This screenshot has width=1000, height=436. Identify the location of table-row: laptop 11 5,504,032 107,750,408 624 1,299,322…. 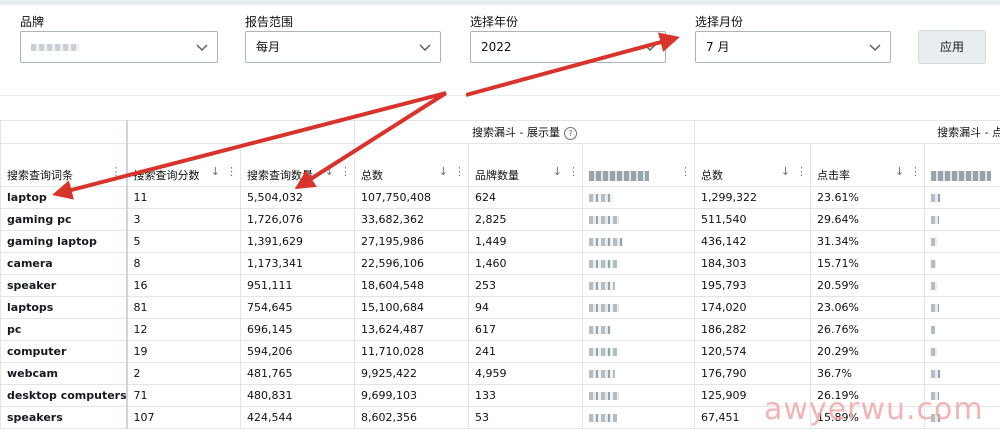
(500, 197).